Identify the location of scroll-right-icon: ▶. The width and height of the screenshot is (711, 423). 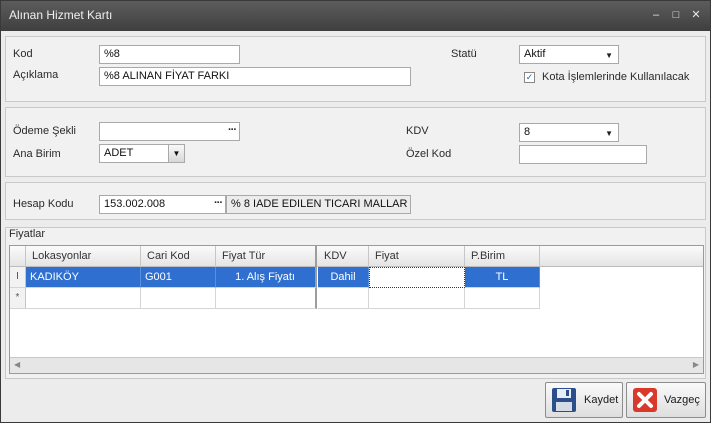
(696, 364).